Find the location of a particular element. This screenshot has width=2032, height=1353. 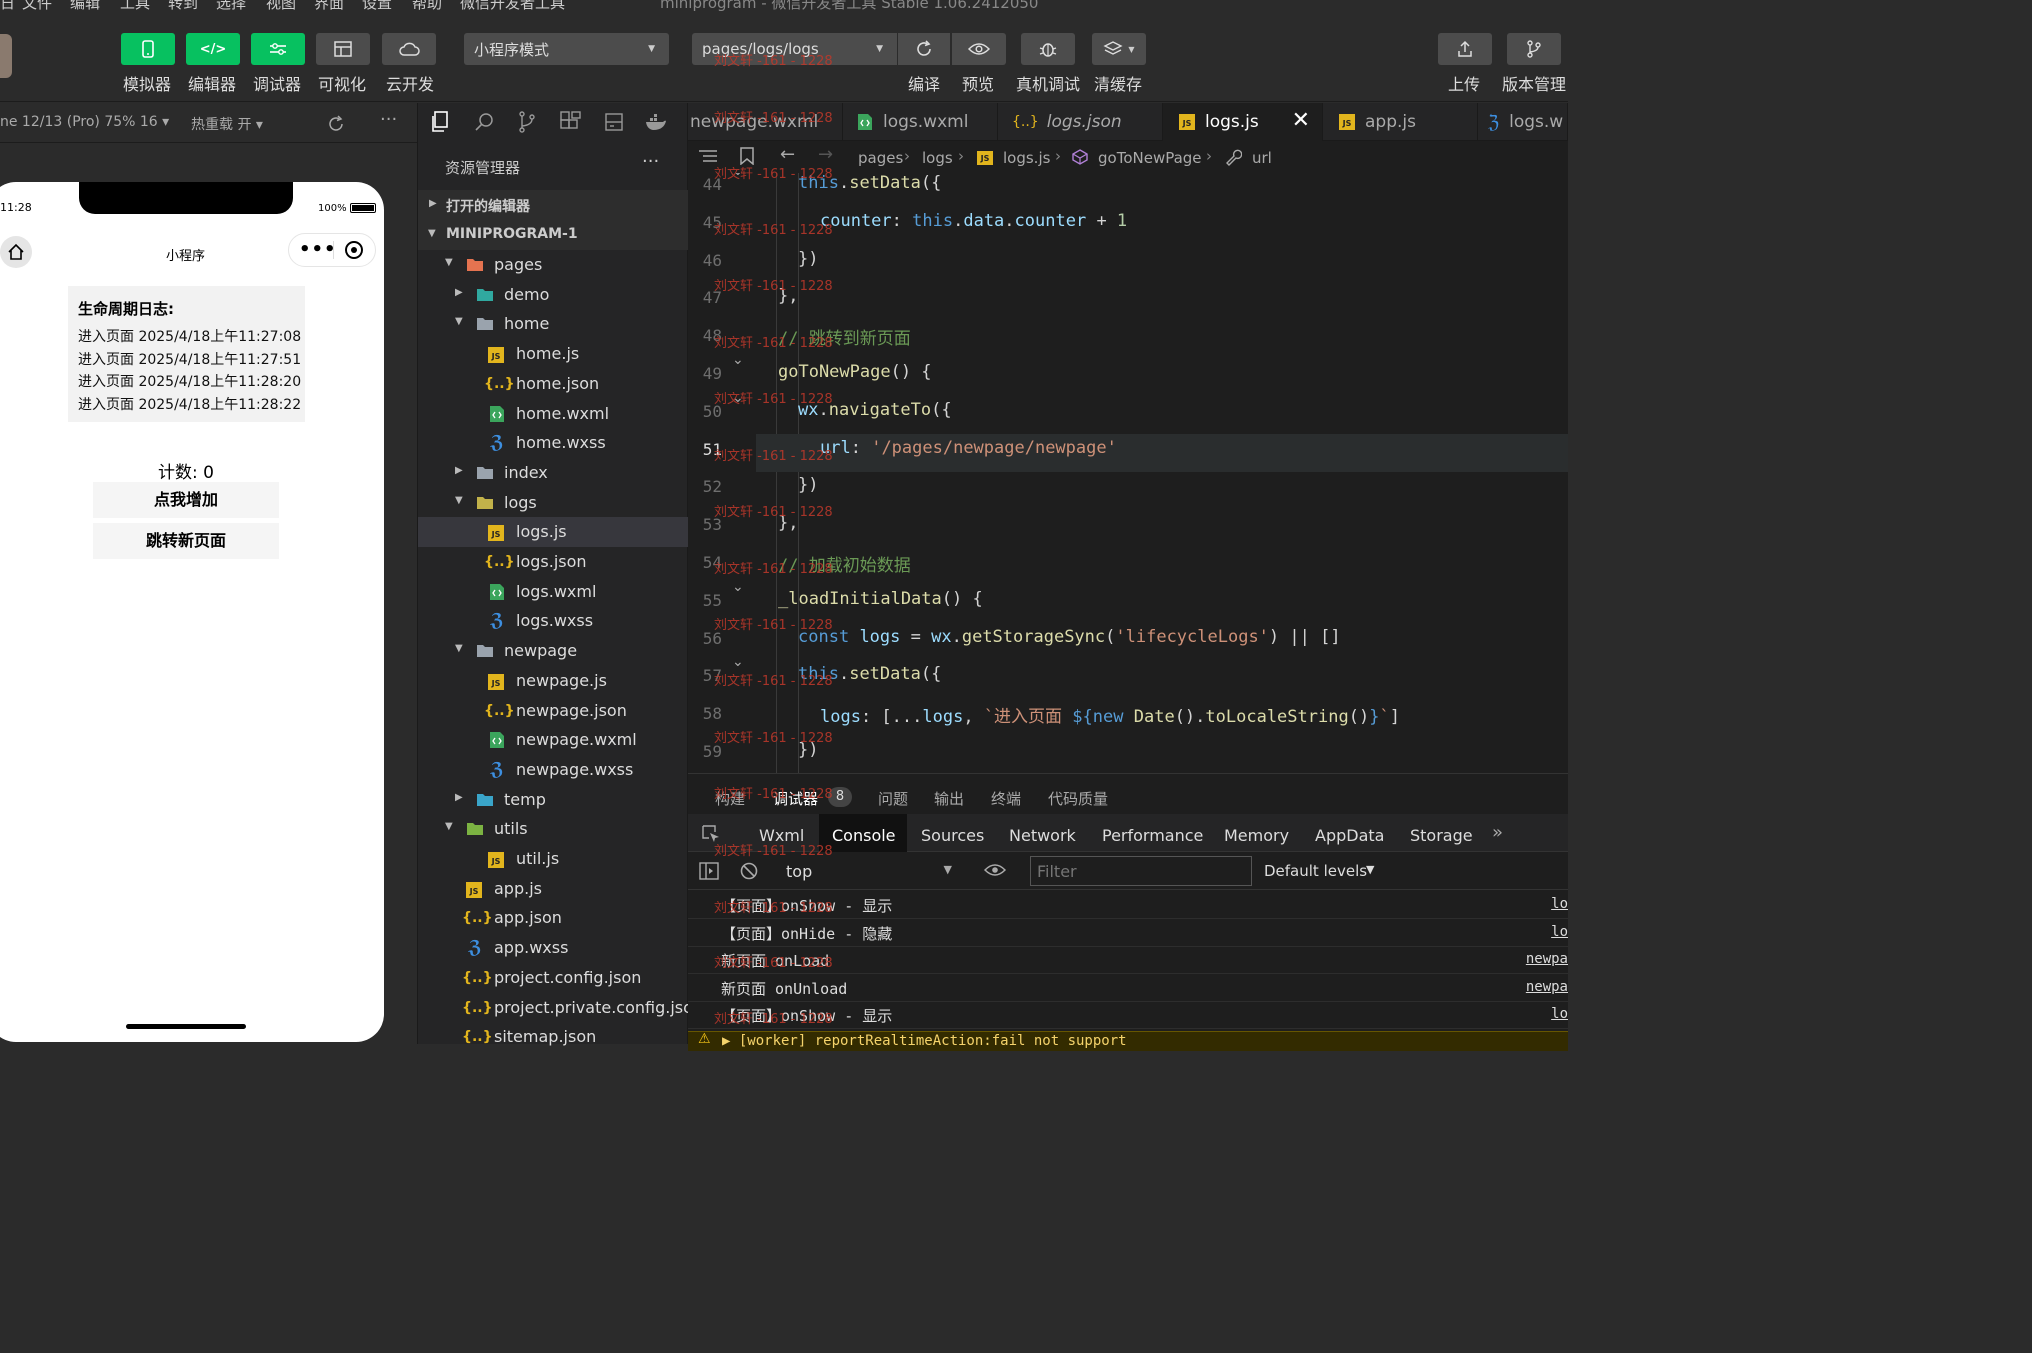

preview-button is located at coordinates (979, 49).